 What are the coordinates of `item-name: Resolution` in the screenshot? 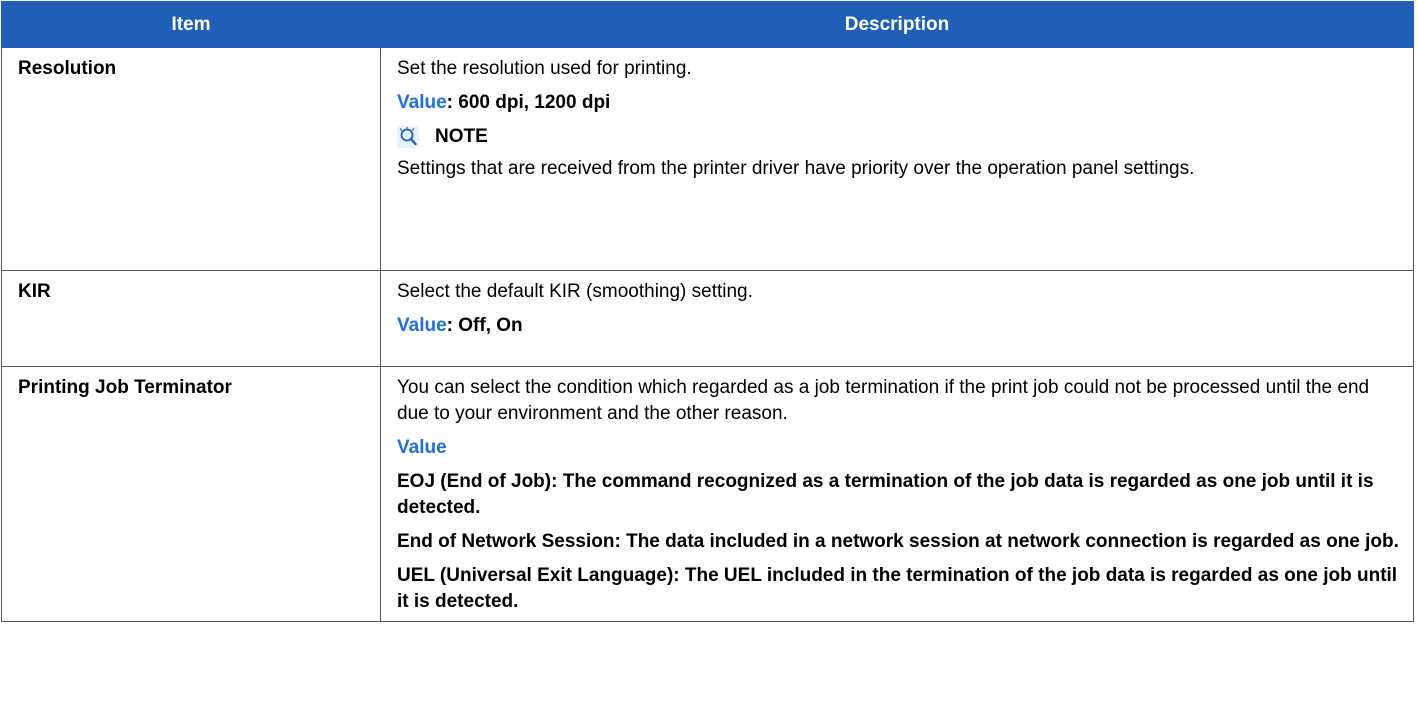 It's located at (191, 159).